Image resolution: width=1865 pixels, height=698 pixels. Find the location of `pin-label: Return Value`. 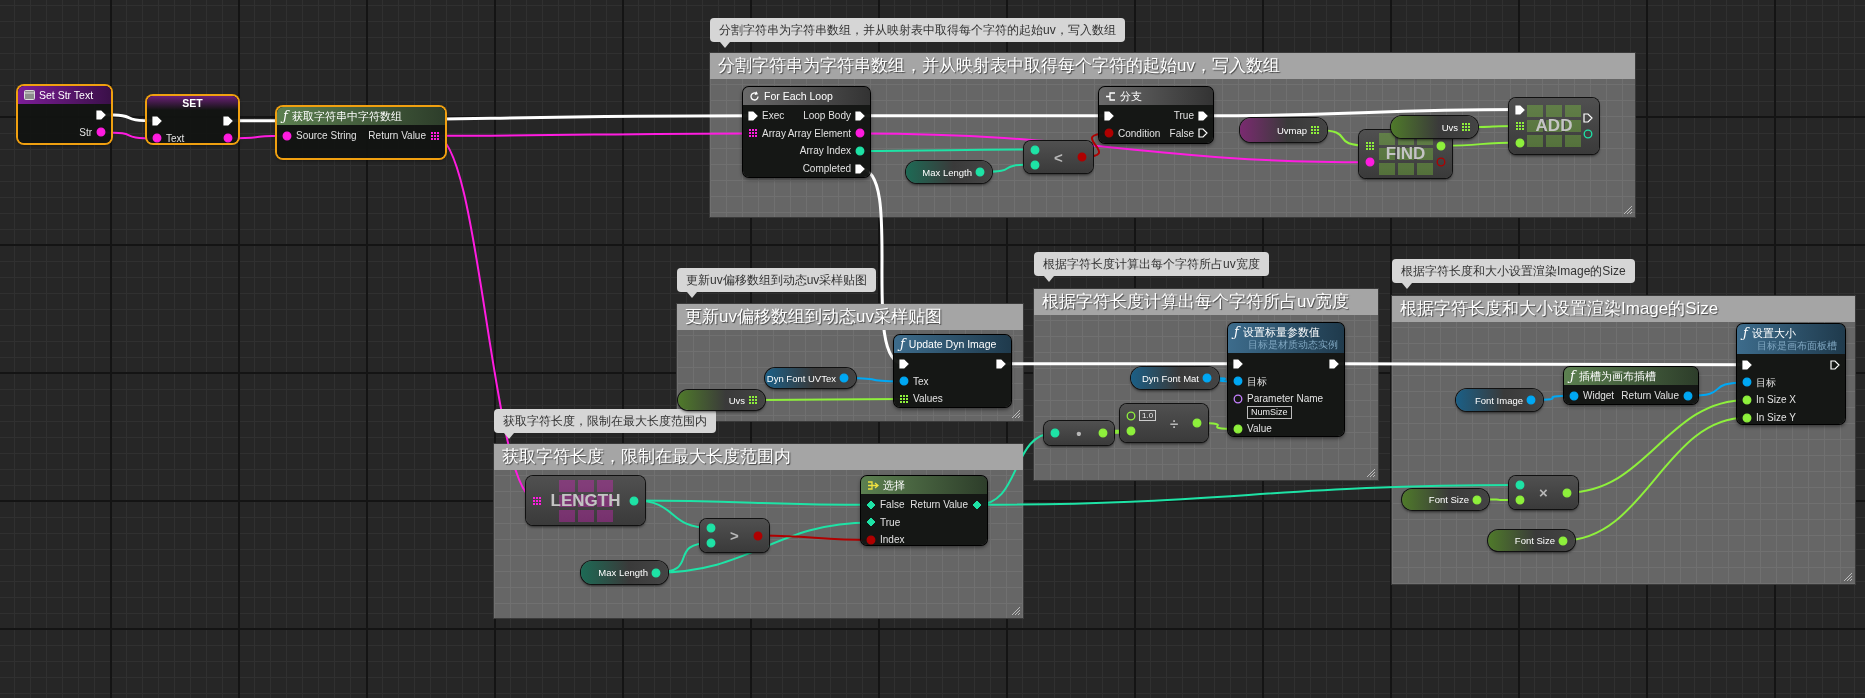

pin-label: Return Value is located at coordinates (1650, 396).